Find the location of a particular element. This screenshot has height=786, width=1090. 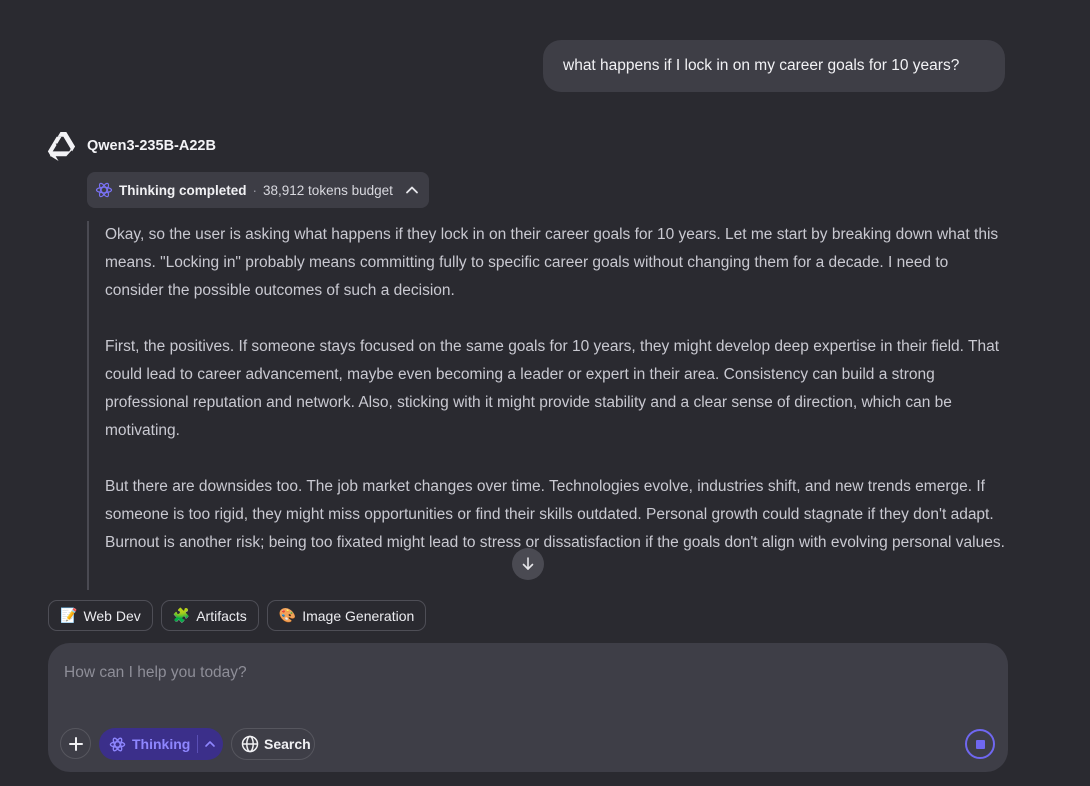

web-dev-chip: 📝 Web Dev is located at coordinates (100, 615).